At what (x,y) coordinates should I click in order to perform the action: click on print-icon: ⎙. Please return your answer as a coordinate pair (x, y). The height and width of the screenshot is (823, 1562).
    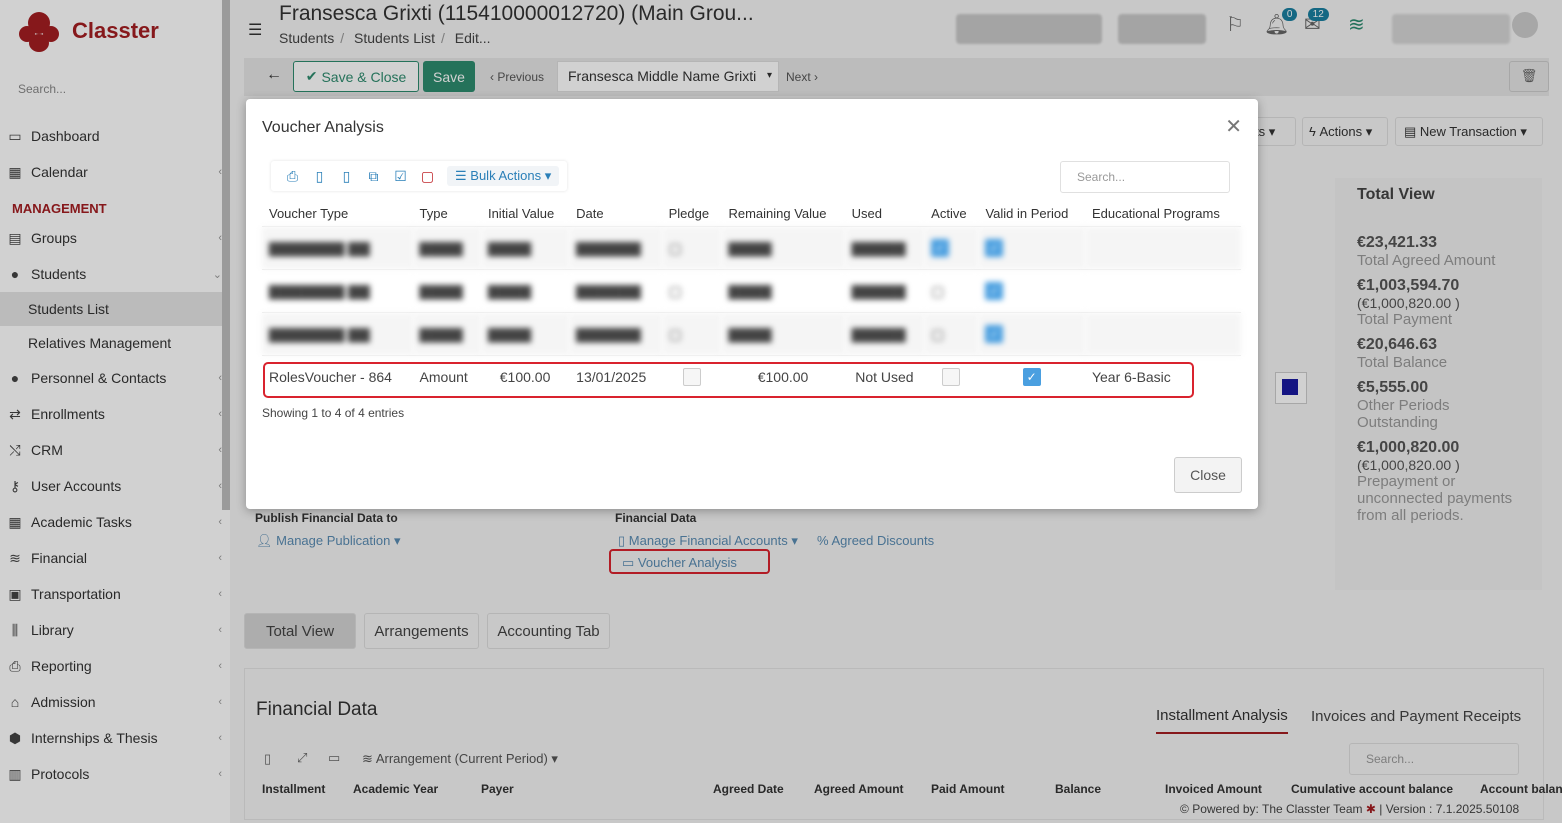
    Looking at the image, I should click on (292, 176).